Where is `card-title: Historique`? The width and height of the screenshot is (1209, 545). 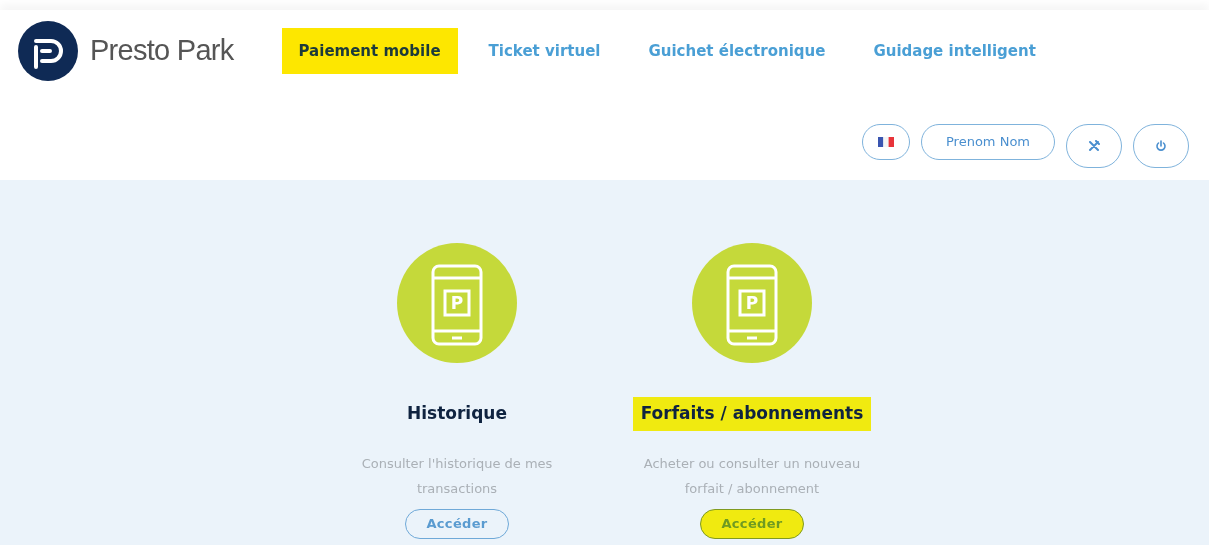 card-title: Historique is located at coordinates (457, 413).